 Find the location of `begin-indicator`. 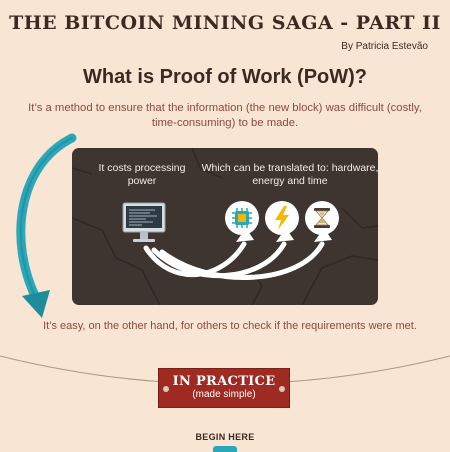

begin-indicator is located at coordinates (225, 449).